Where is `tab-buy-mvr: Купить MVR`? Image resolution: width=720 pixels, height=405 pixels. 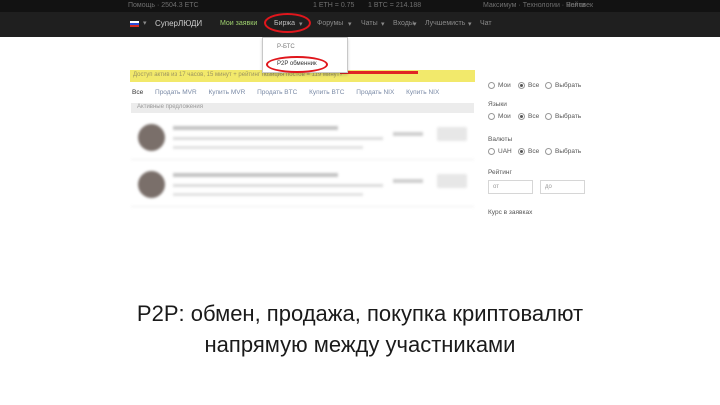
tab-buy-mvr: Купить MVR is located at coordinates (226, 92).